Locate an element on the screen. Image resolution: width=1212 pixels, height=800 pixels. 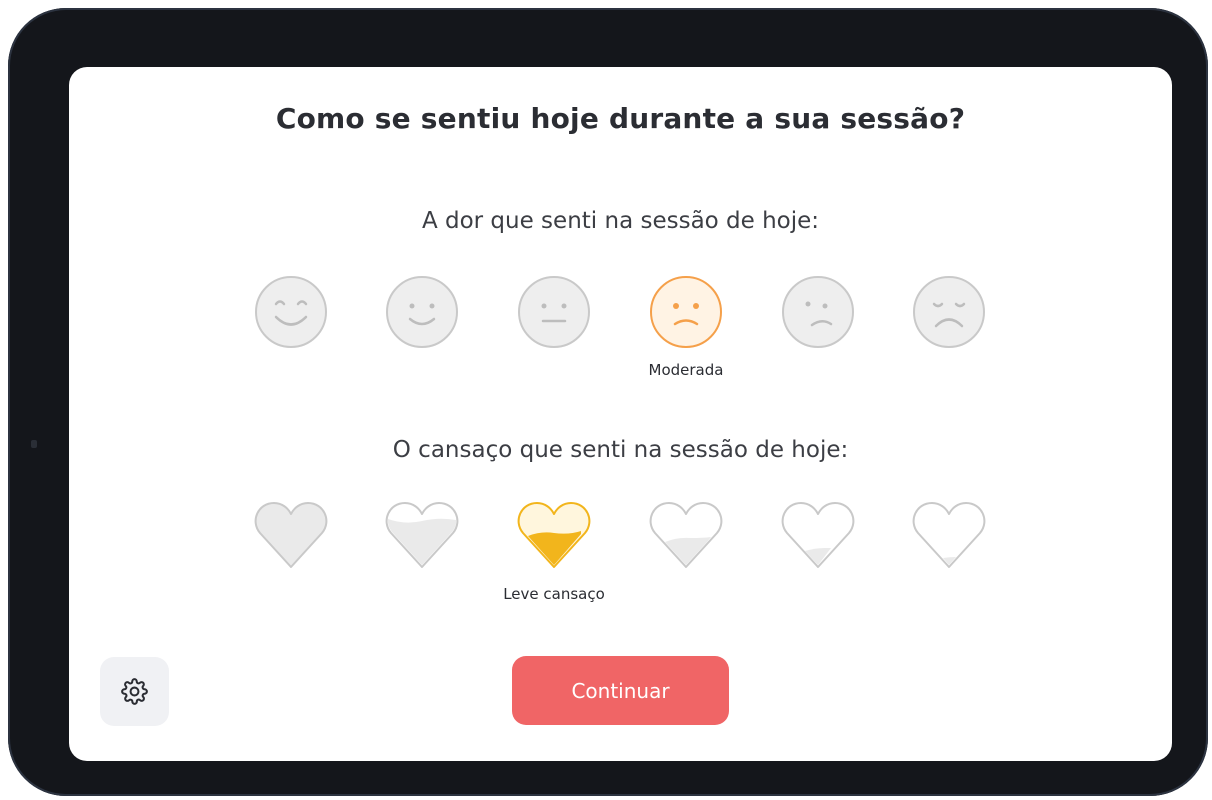
pain-option-unhappy is located at coordinates (818, 312).